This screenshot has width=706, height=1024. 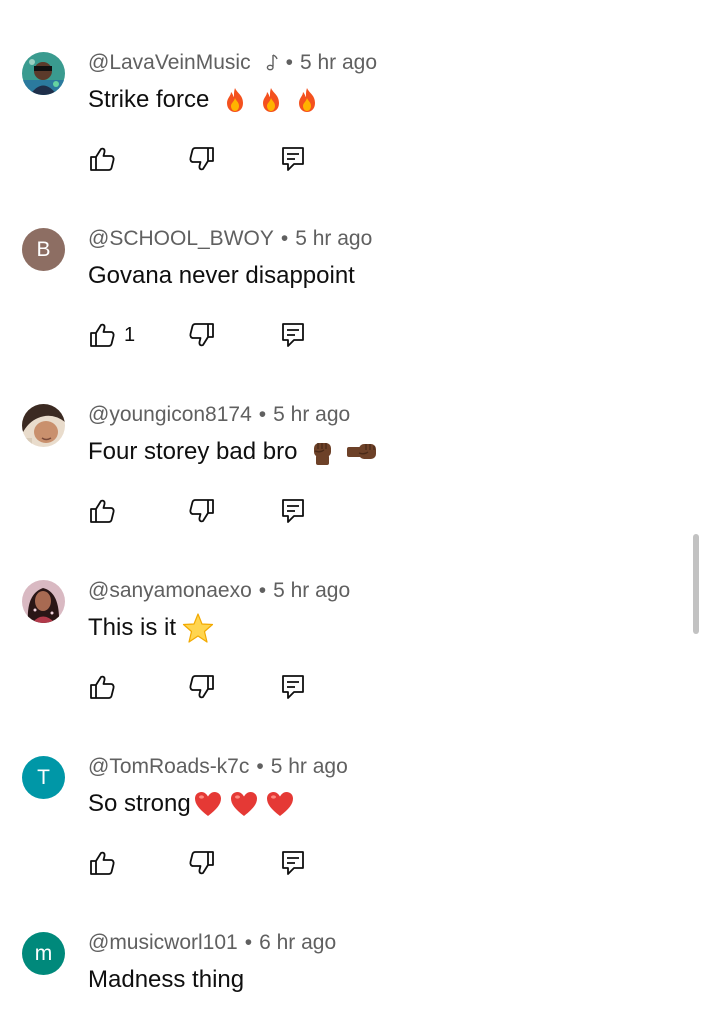 I want to click on scrollbar-thumb, so click(x=696, y=584).